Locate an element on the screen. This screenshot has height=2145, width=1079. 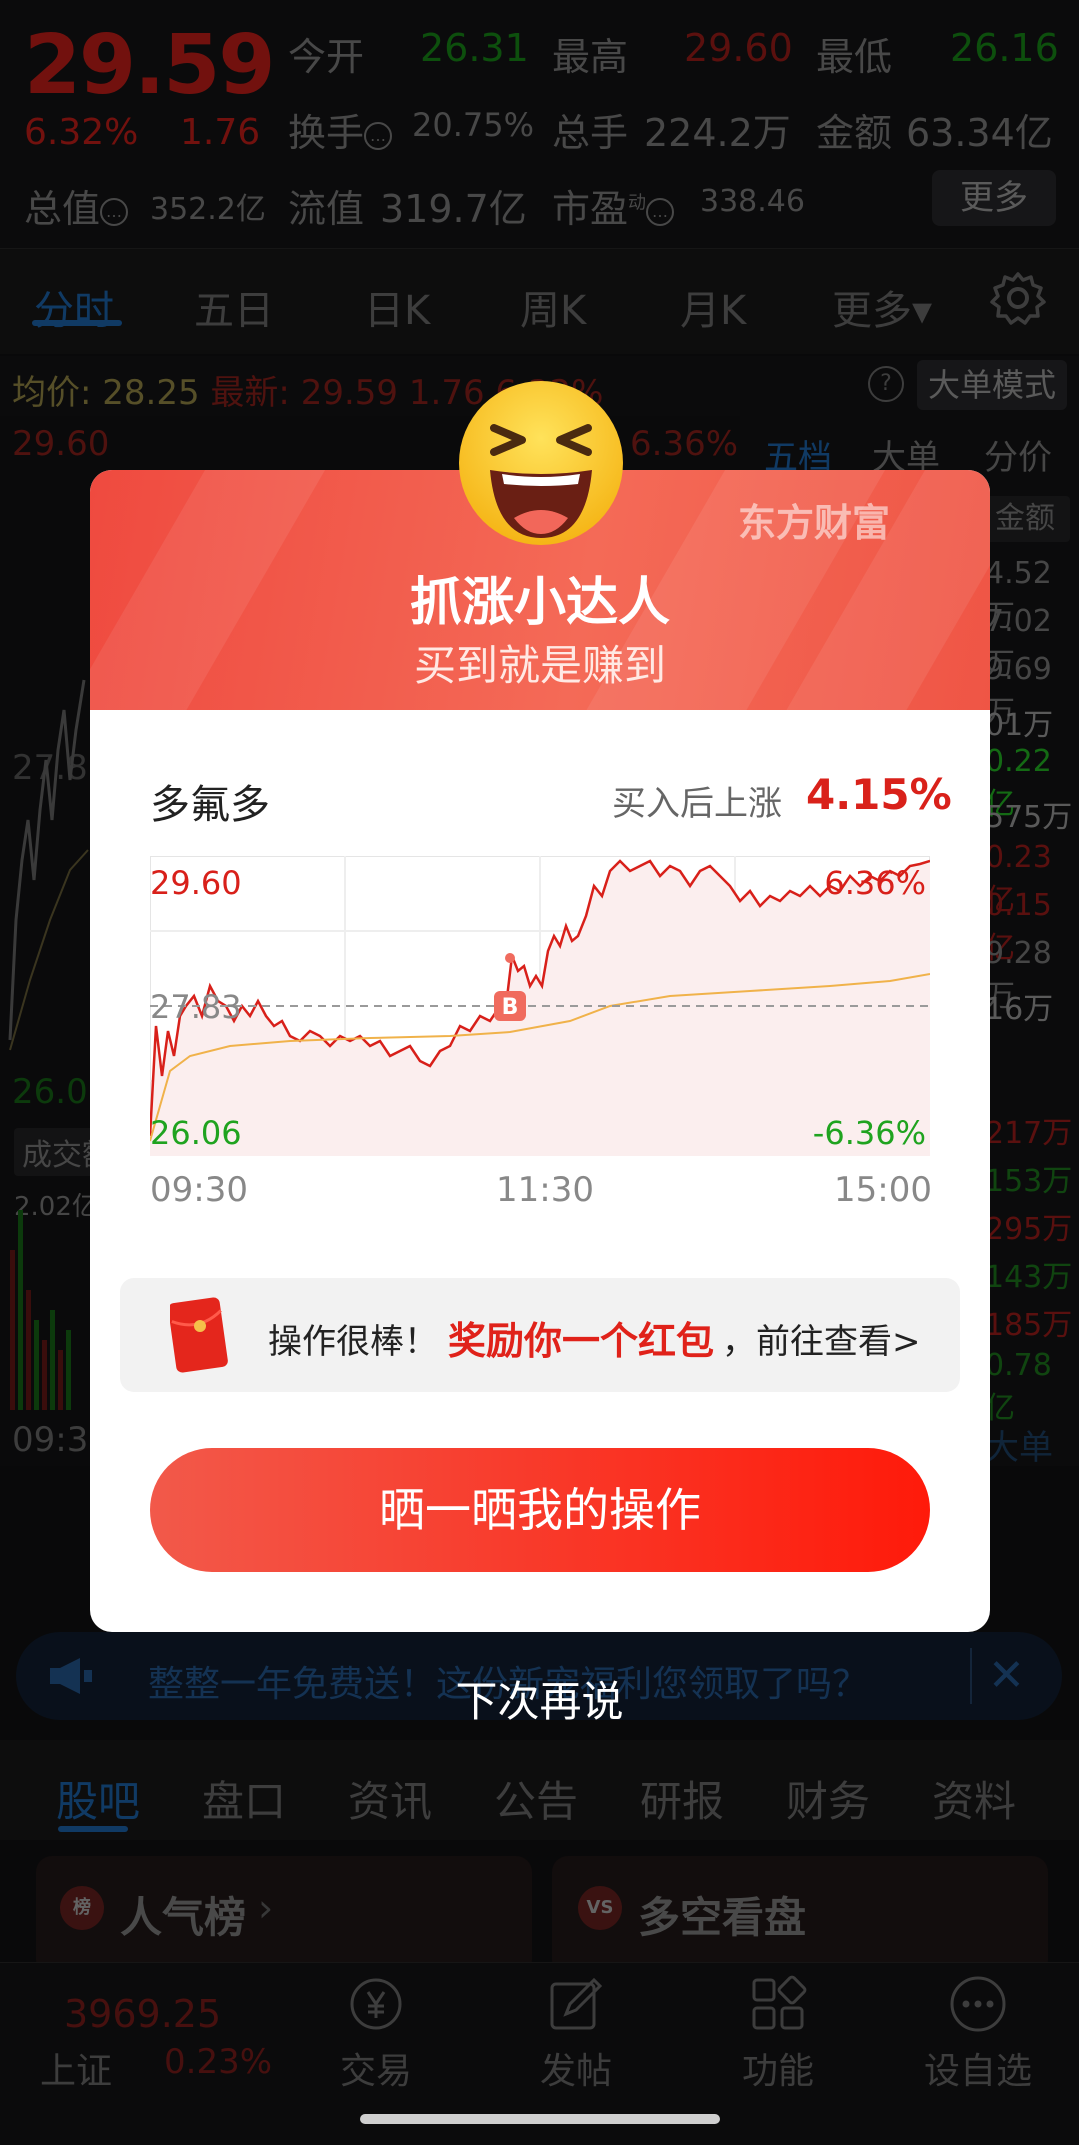
time-mid: 11:30 is located at coordinates (545, 1190).